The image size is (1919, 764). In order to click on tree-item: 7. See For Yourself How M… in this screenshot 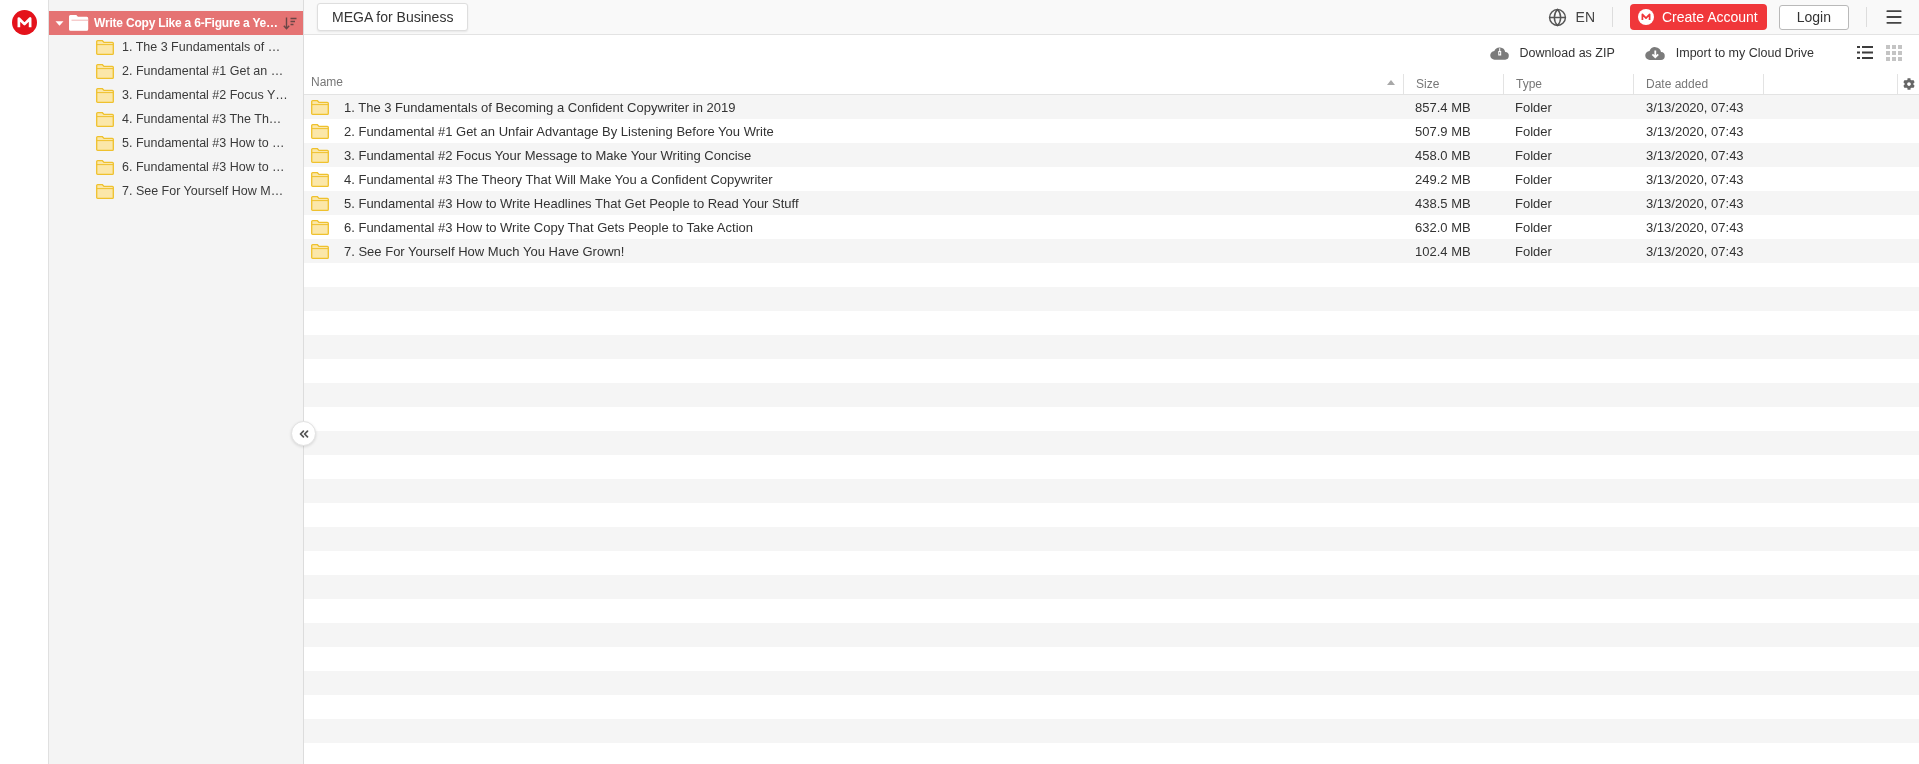, I will do `click(176, 191)`.